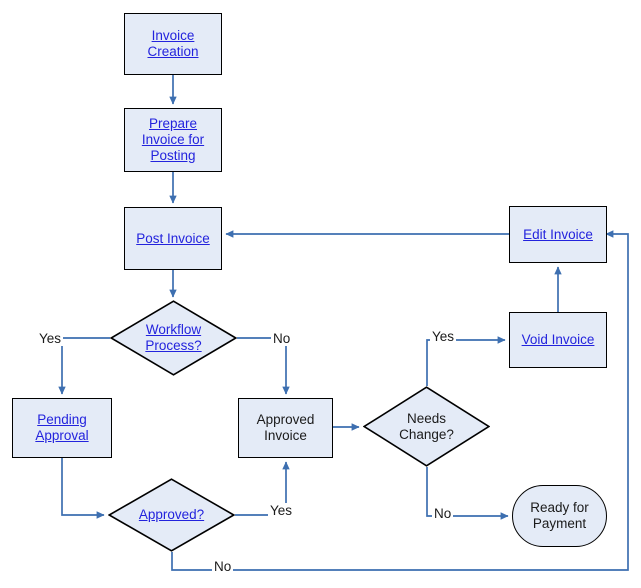 This screenshot has height=588, width=641. Describe the element at coordinates (466, 361) in the screenshot. I see `edge-needs-change-yes-to-void` at that location.